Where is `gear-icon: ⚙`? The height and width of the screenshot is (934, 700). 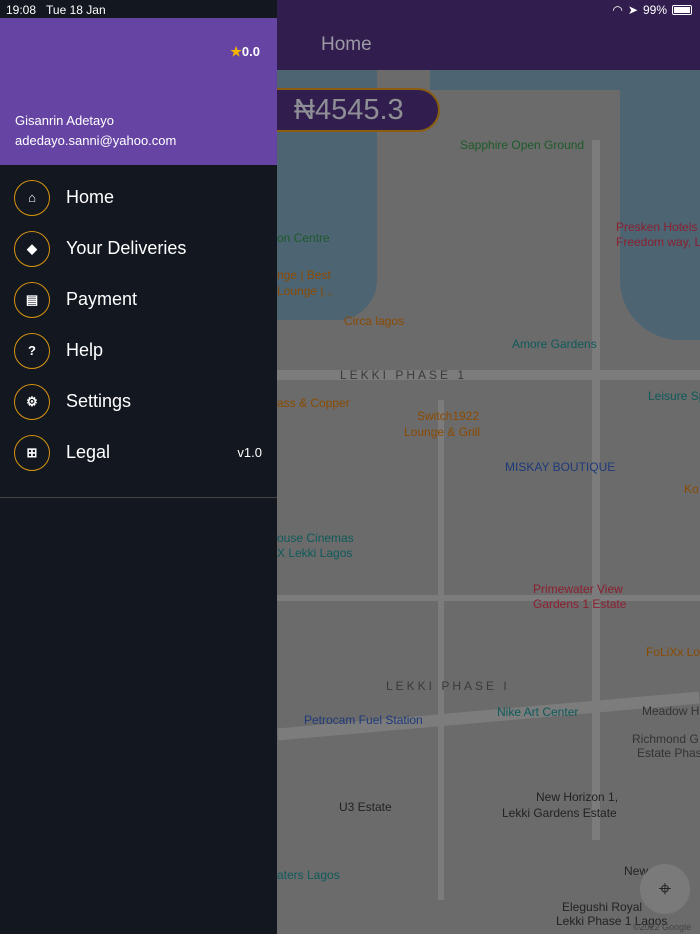
gear-icon: ⚙ is located at coordinates (32, 401).